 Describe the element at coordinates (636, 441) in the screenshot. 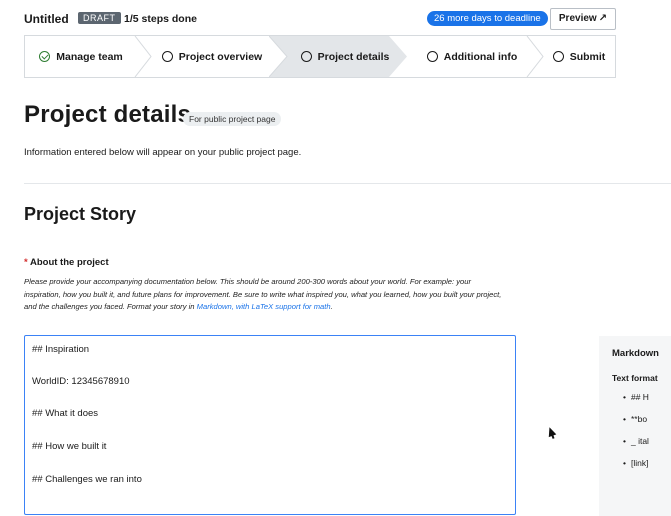

I see `markdown-help-item: _ ital` at that location.